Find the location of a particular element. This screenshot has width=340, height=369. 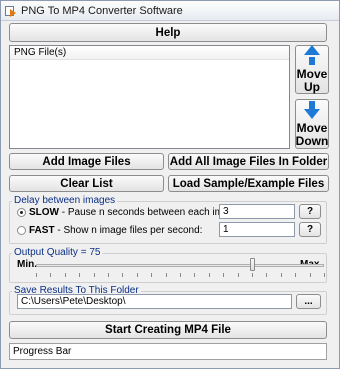

fast-per-second-input: 1 is located at coordinates (257, 229).